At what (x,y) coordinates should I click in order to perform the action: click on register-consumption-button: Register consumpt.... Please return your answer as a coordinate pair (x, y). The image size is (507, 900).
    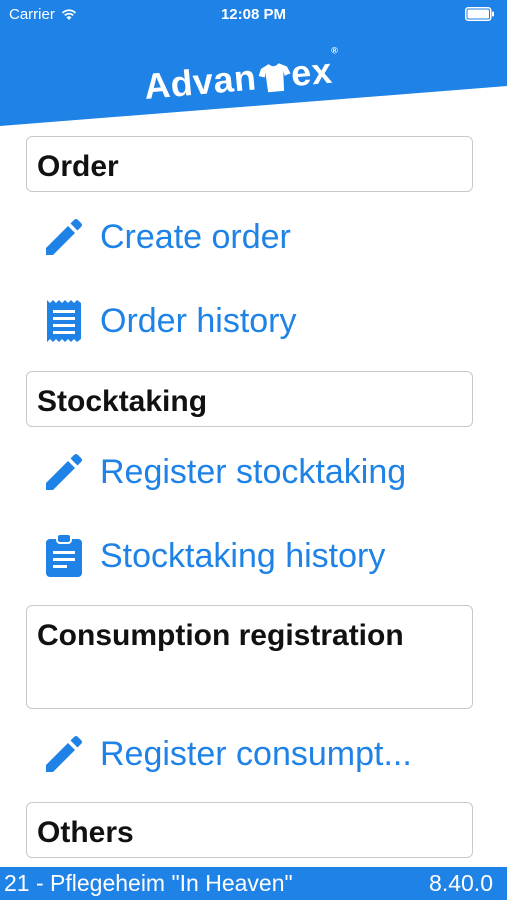
    Looking at the image, I should click on (260, 754).